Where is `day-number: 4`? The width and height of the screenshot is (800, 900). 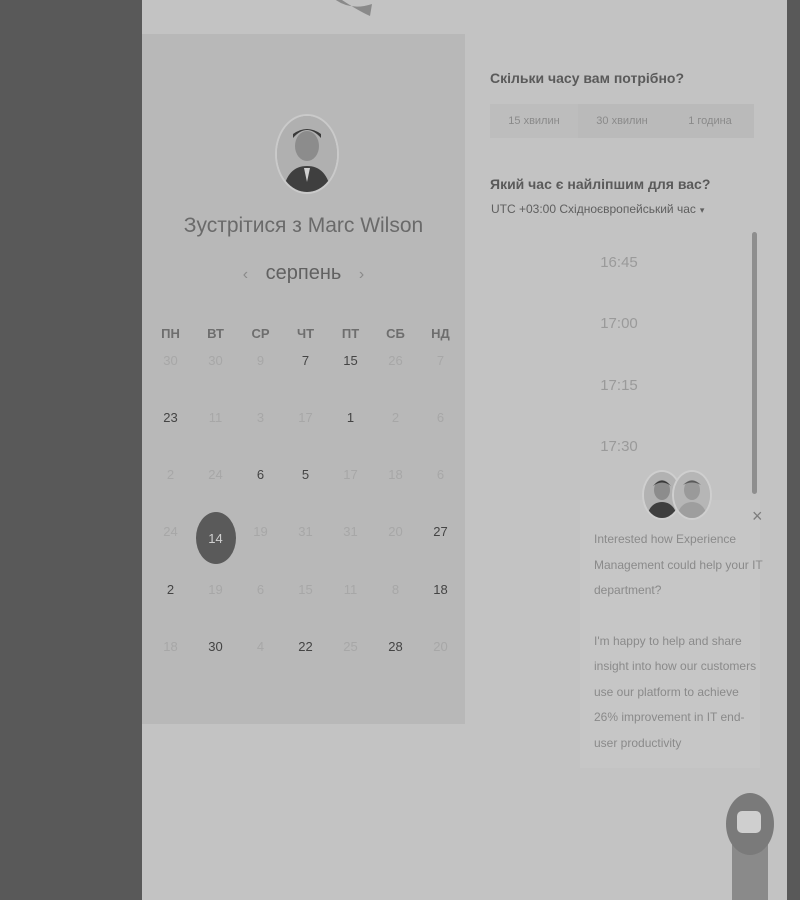 day-number: 4 is located at coordinates (260, 646).